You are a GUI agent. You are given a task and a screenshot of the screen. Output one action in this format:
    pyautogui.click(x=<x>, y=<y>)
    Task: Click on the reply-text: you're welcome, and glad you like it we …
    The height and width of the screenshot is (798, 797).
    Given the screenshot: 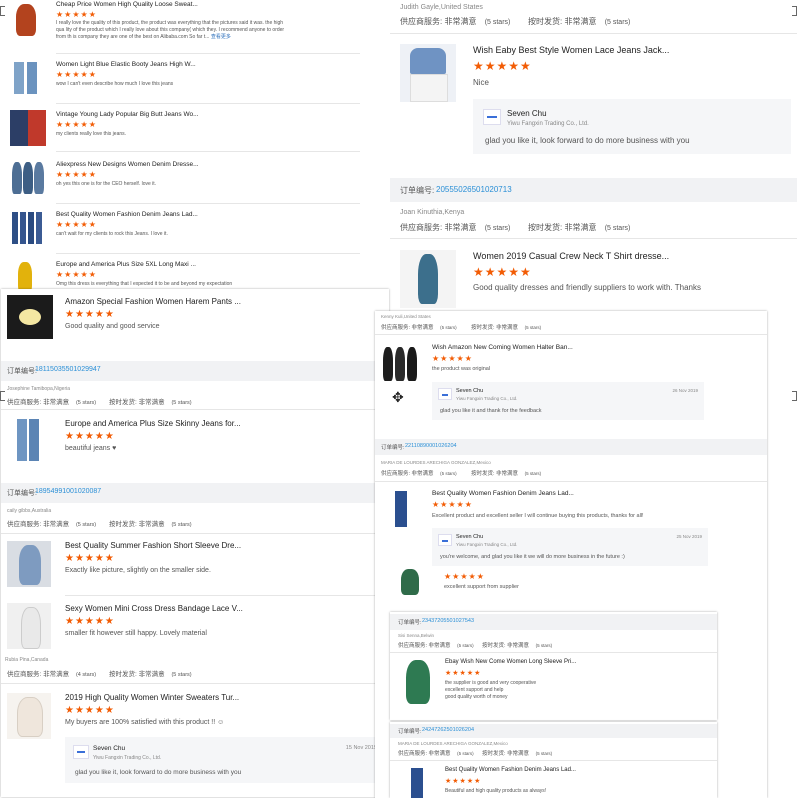 What is the action you would take?
    pyautogui.click(x=532, y=557)
    